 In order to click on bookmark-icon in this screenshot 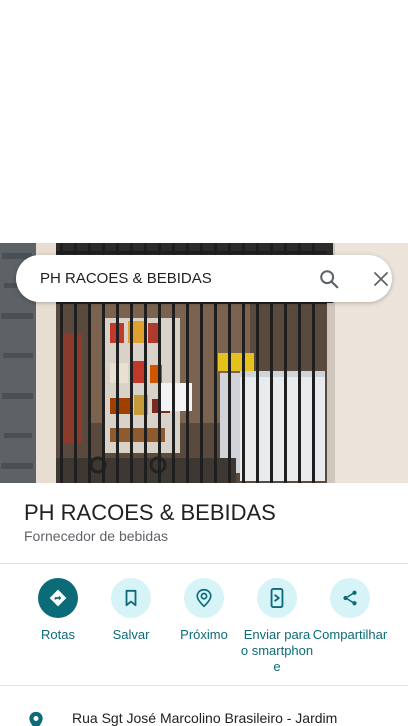, I will do `click(131, 598)`.